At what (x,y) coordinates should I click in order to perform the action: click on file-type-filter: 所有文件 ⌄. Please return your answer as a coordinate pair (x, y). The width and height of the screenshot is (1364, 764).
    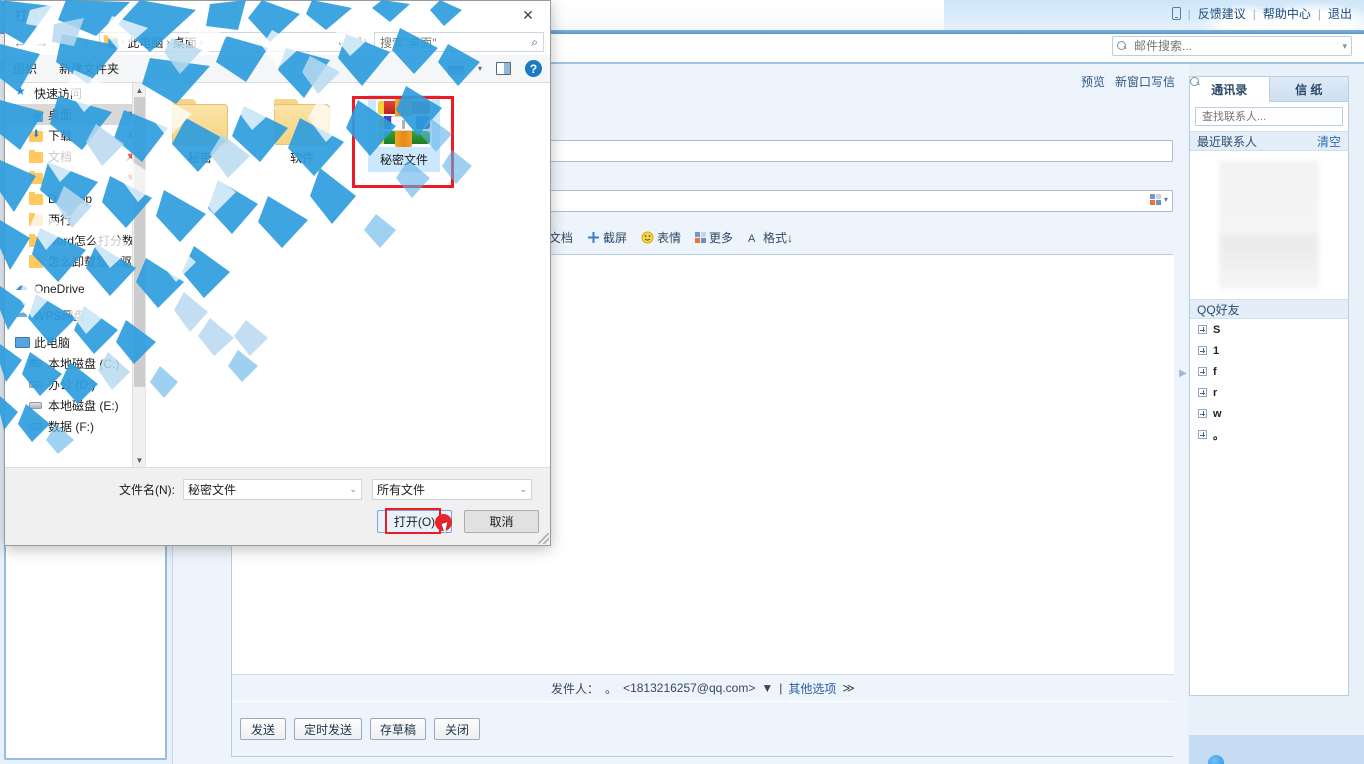
    Looking at the image, I should click on (452, 489).